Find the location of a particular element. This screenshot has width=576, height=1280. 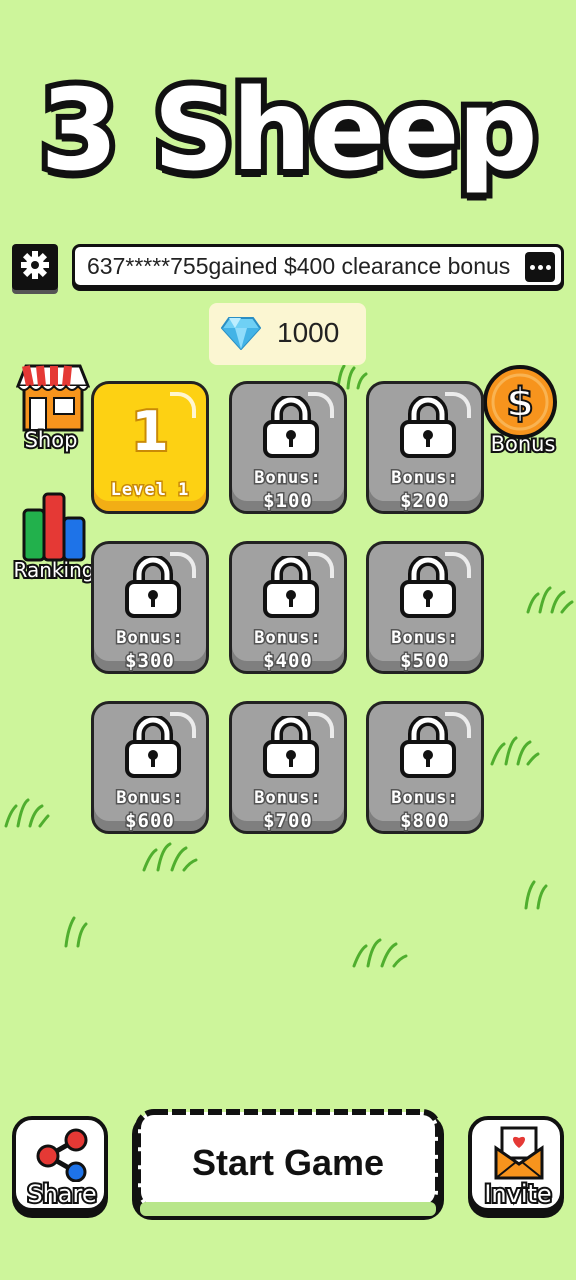

bonus-value: $400 is located at coordinates (288, 661).